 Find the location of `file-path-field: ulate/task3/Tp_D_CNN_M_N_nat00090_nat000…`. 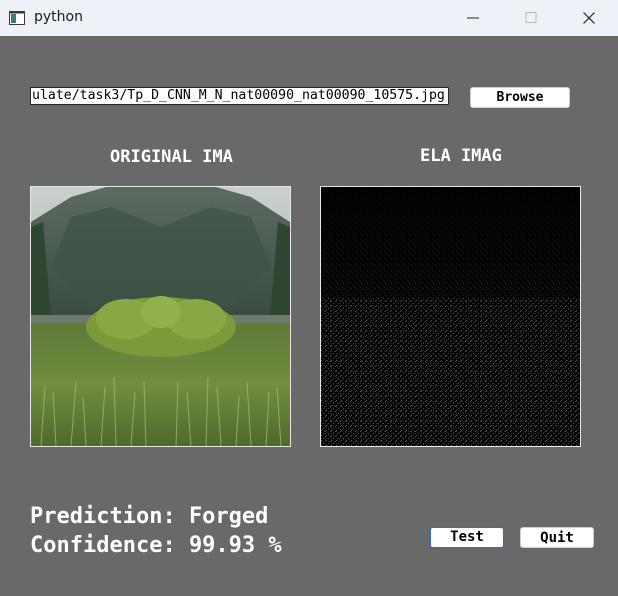

file-path-field: ulate/task3/Tp_D_CNN_M_N_nat00090_nat000… is located at coordinates (239, 96).